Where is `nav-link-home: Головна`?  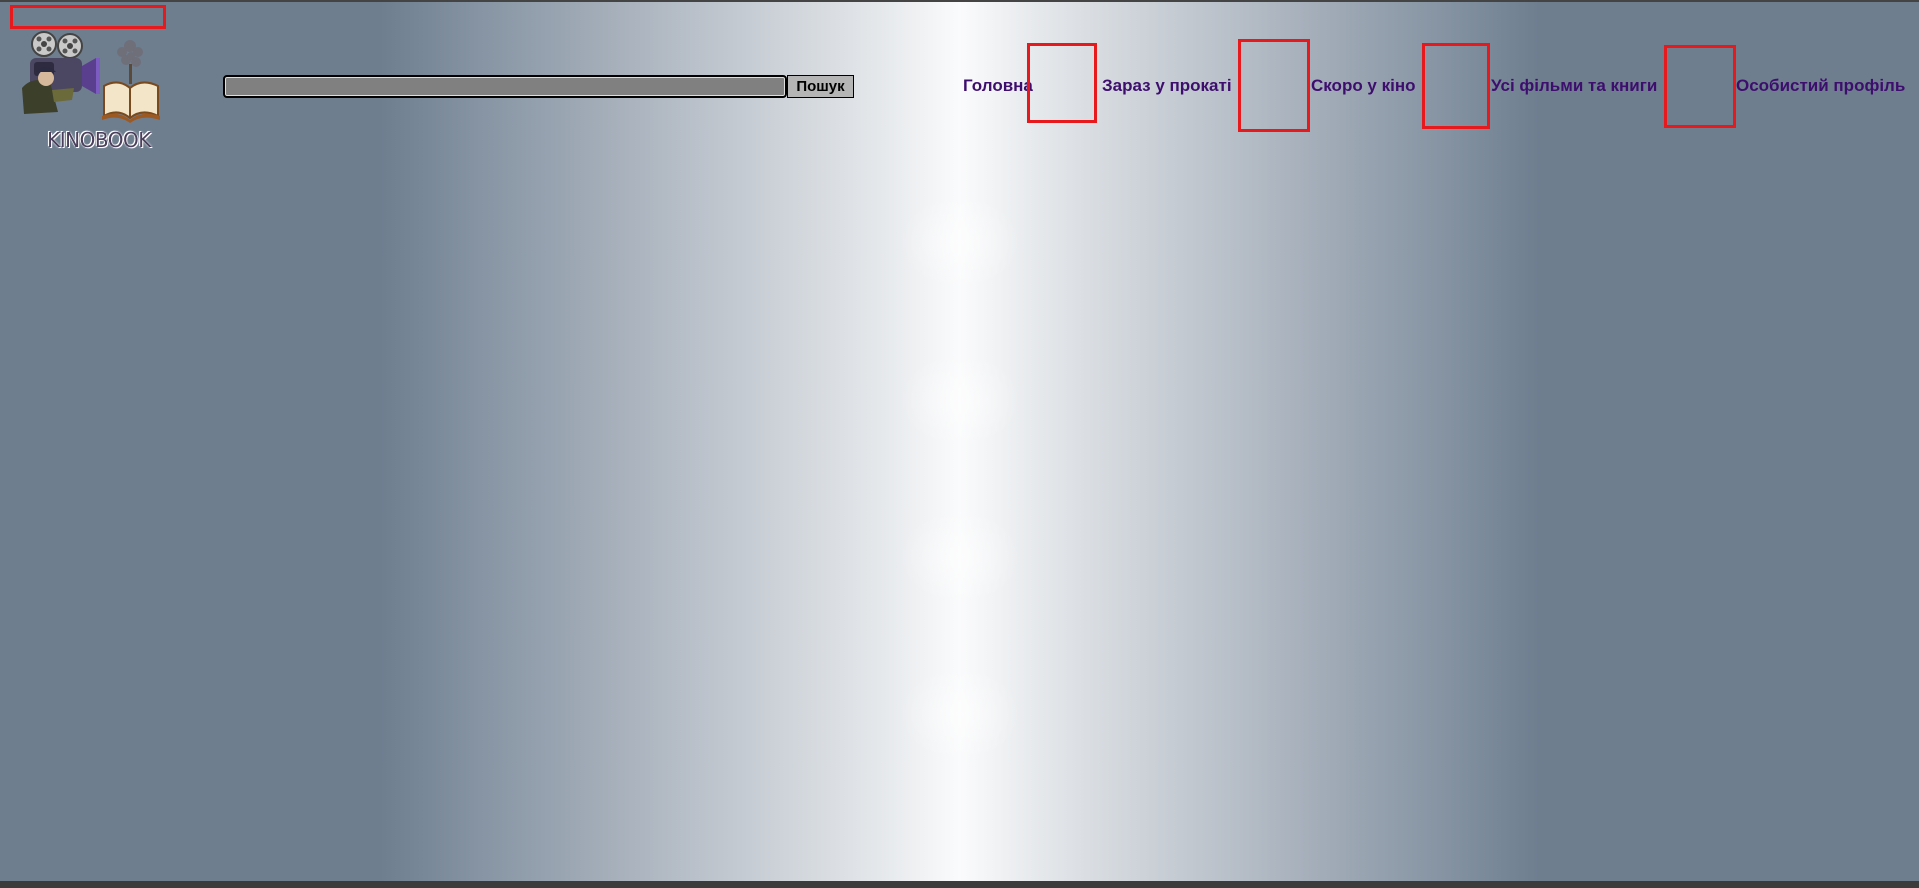
nav-link-home: Головна is located at coordinates (998, 86).